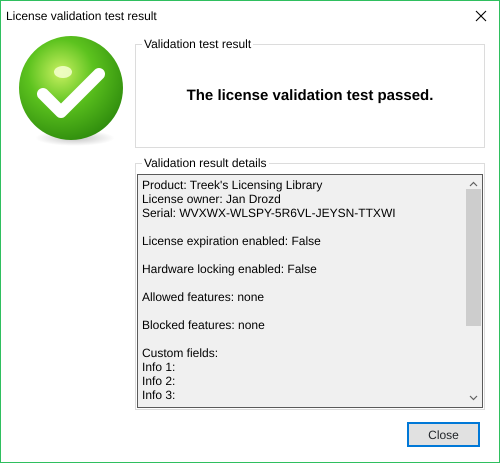 The height and width of the screenshot is (463, 500). I want to click on detail-line: License owner: Jan Drozd, so click(212, 199).